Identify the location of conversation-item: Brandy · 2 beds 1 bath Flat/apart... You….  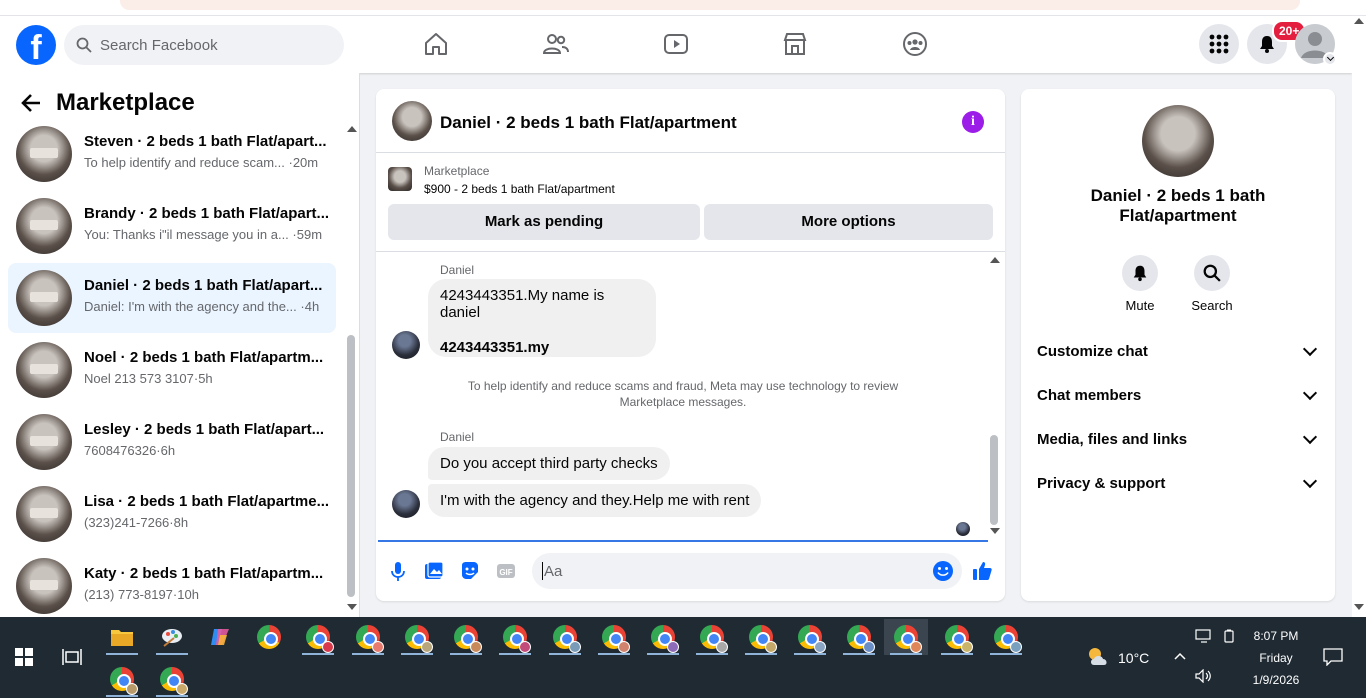
(172, 226).